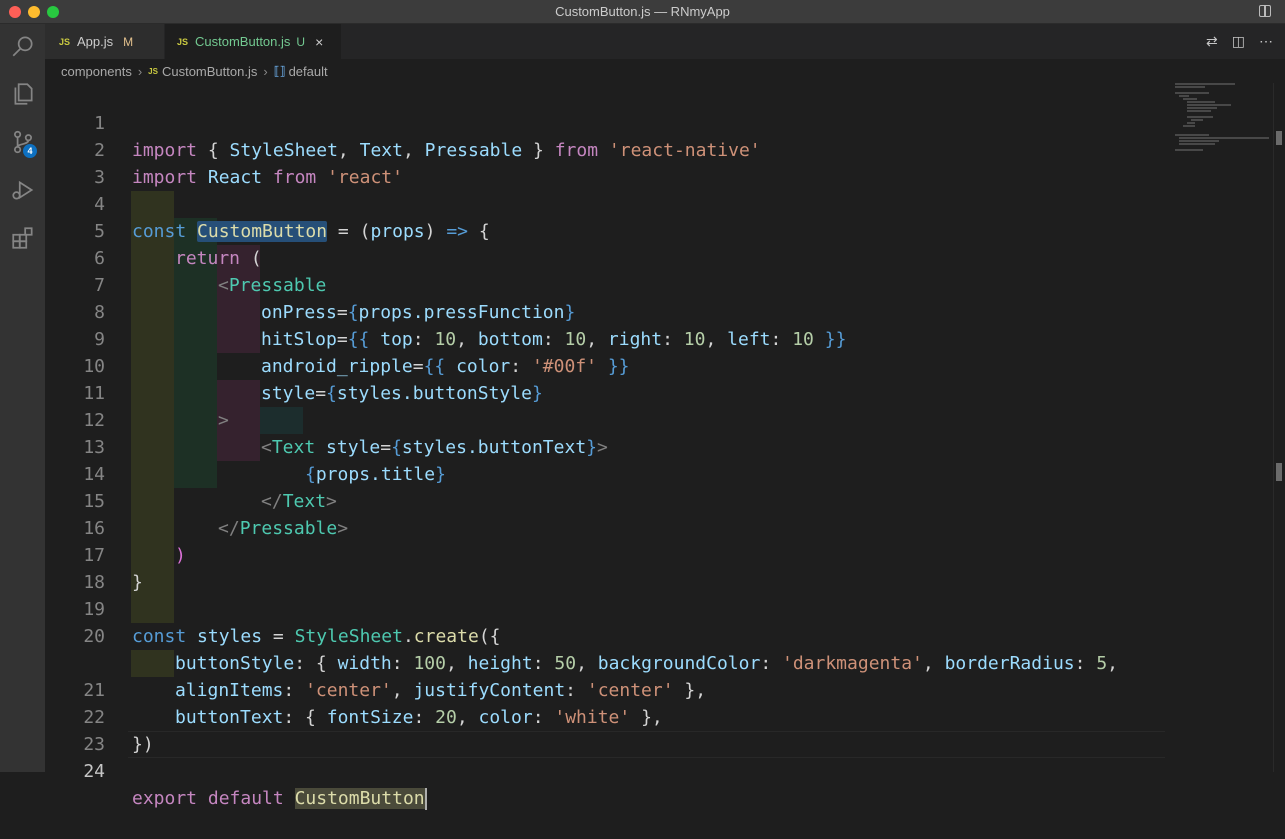  Describe the element at coordinates (22, 142) in the screenshot. I see `source-control-icon: 4` at that location.